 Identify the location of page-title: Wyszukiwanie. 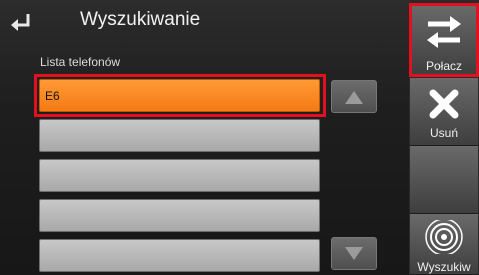
(140, 19).